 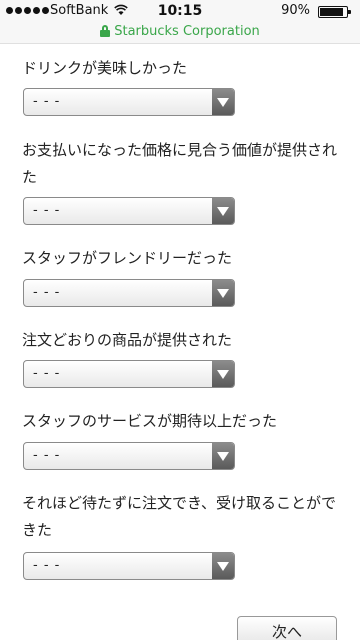 I want to click on select-value-for-price: - - -, so click(x=129, y=211).